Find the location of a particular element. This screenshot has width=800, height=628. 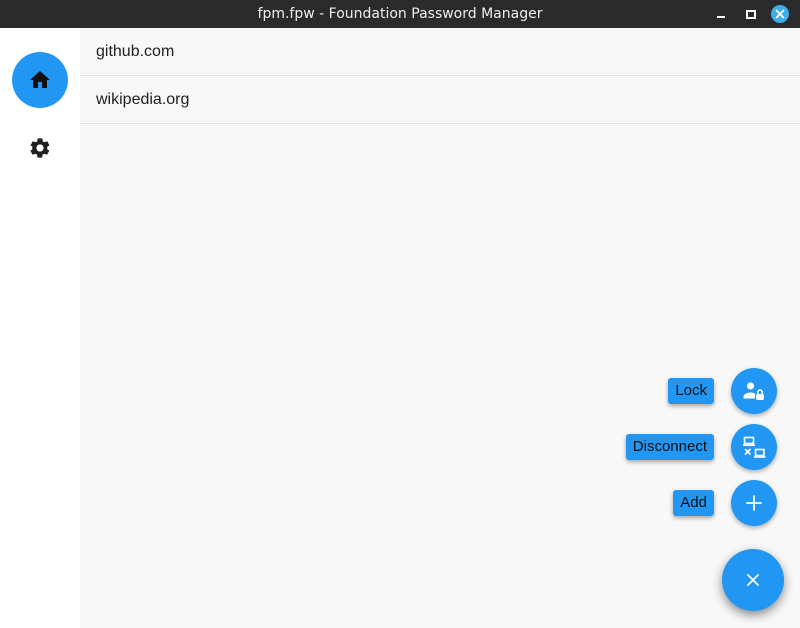

speed-dial-toggle-button is located at coordinates (753, 580).